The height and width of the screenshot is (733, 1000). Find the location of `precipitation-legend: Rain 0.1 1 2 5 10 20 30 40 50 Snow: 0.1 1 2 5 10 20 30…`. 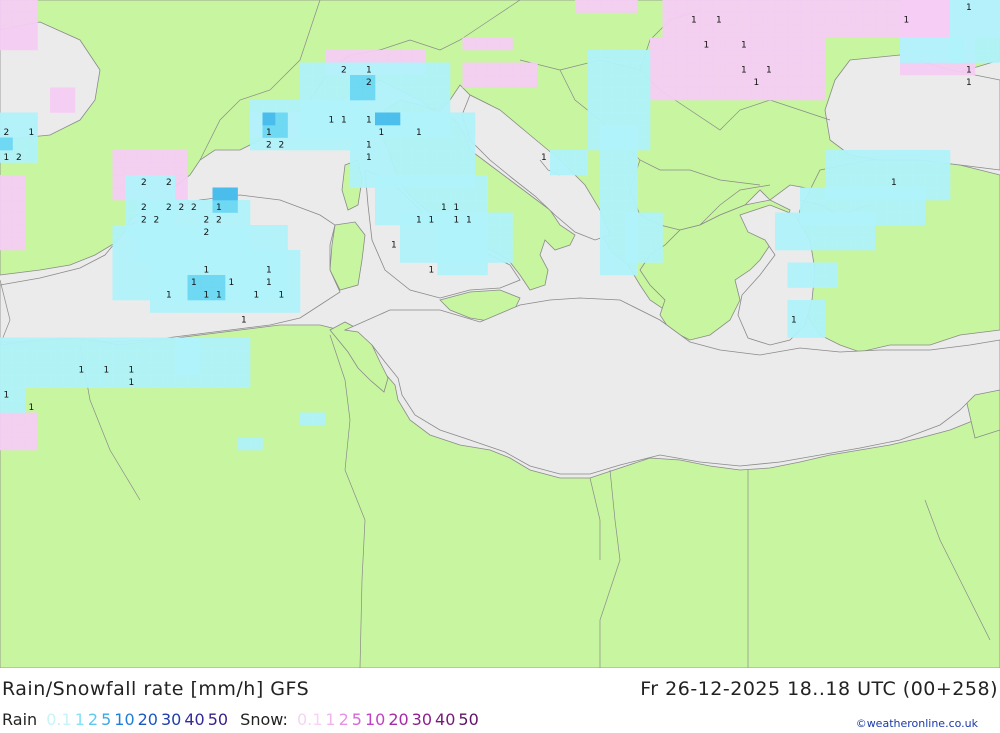

precipitation-legend: Rain 0.1 1 2 5 10 20 30 40 50 Snow: 0.1 1 2 5 10 20 30… is located at coordinates (244, 719).